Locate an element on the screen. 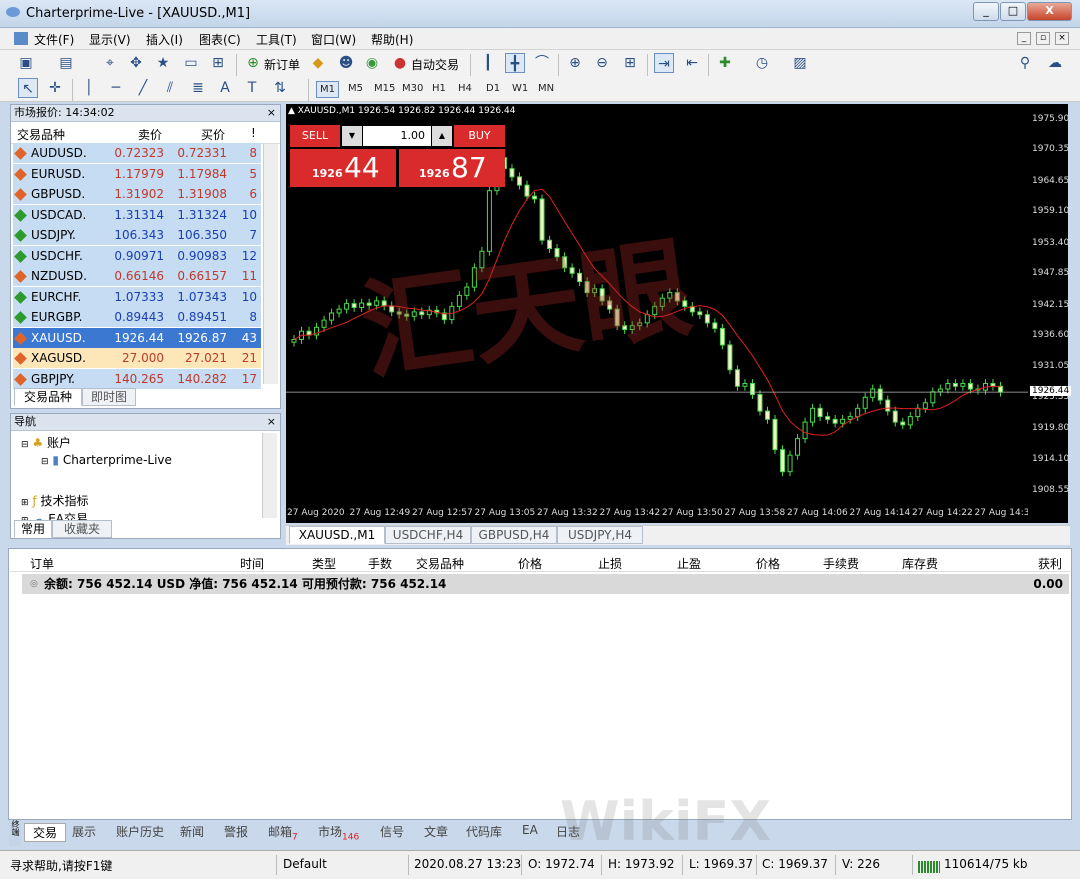 This screenshot has height=879, width=1080. mdi-minimize-icon: _ is located at coordinates (1024, 38).